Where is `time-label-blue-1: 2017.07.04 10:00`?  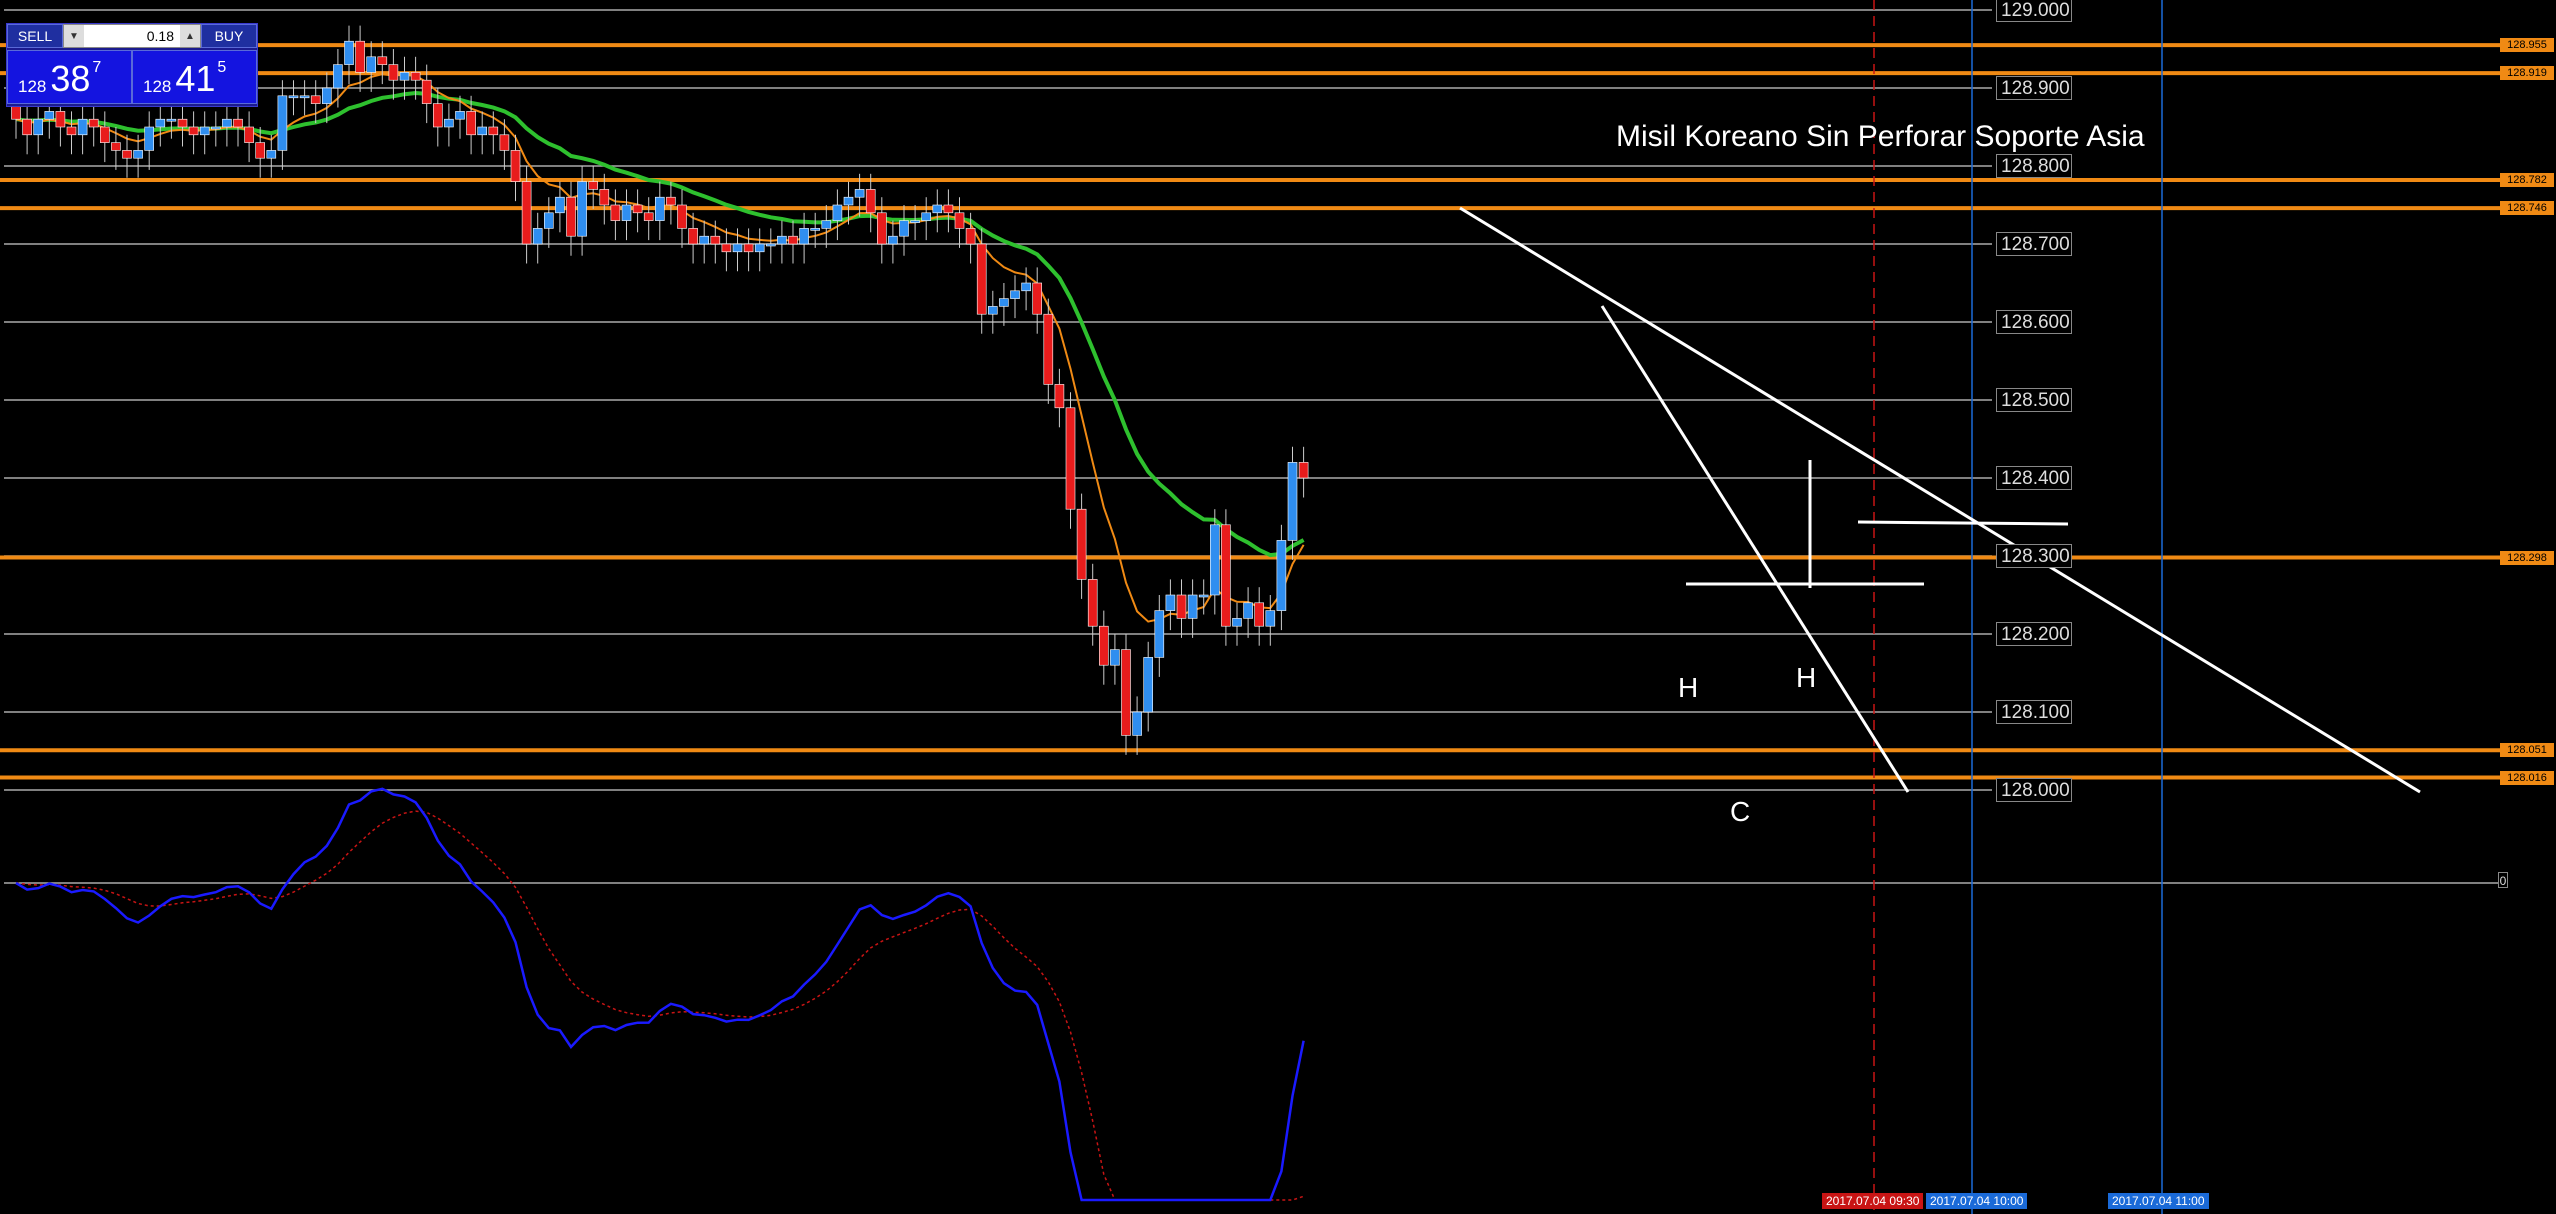 time-label-blue-1: 2017.07.04 10:00 is located at coordinates (1977, 1201).